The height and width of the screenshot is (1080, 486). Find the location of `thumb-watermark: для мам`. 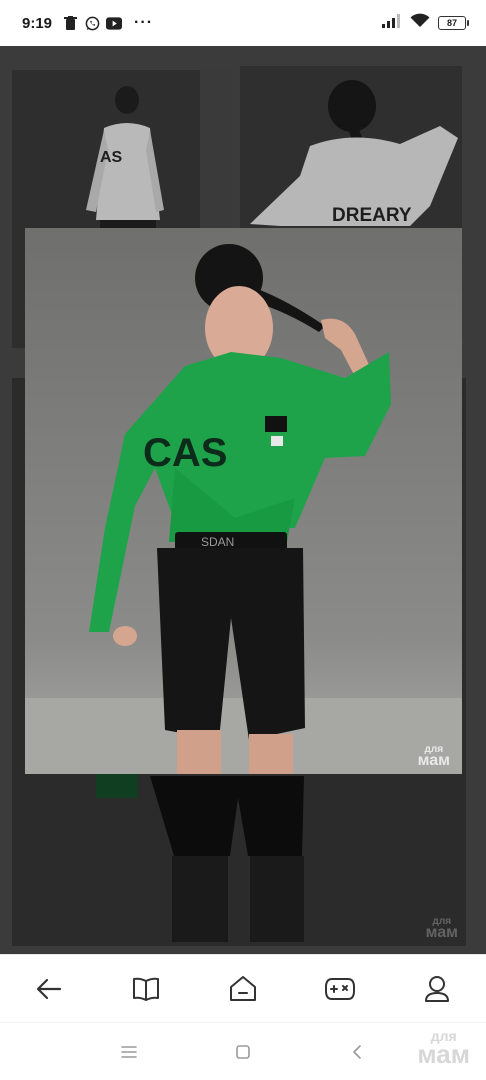

thumb-watermark: для мам is located at coordinates (441, 928).